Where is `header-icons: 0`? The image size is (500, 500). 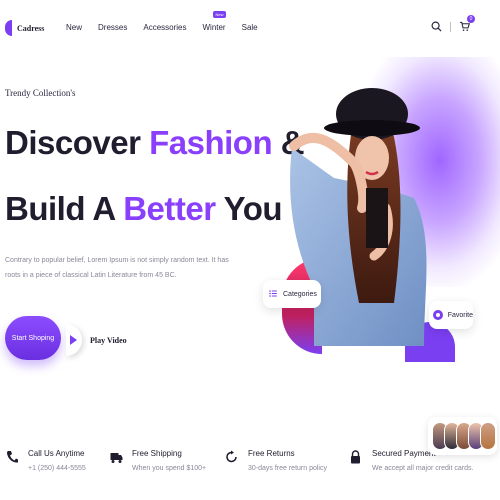 header-icons: 0 is located at coordinates (453, 23).